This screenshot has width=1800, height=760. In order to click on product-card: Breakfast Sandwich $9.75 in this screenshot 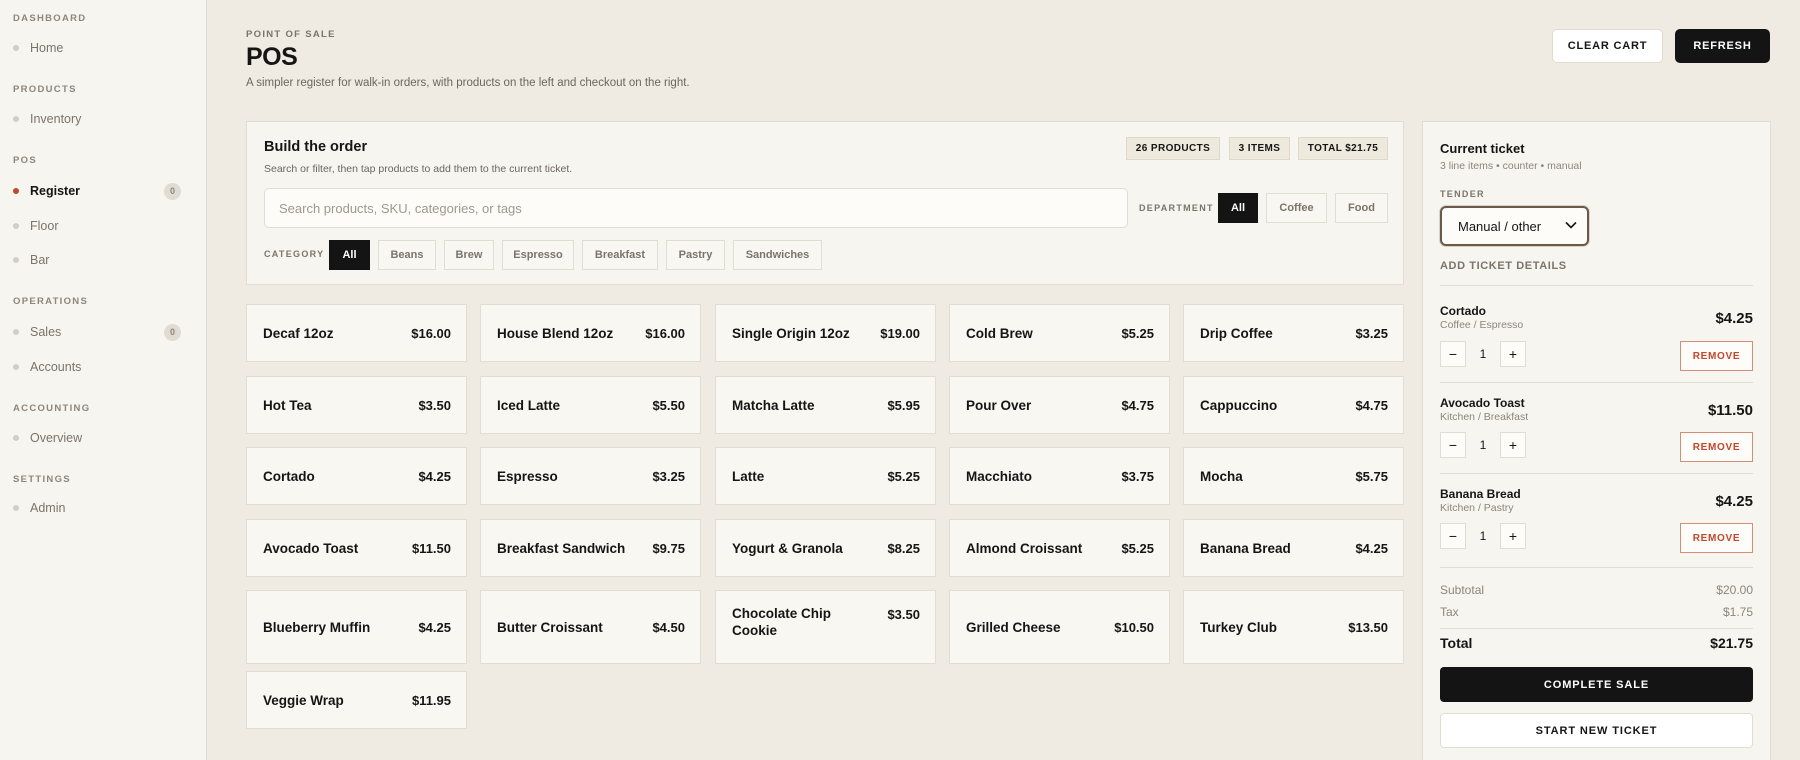, I will do `click(590, 548)`.